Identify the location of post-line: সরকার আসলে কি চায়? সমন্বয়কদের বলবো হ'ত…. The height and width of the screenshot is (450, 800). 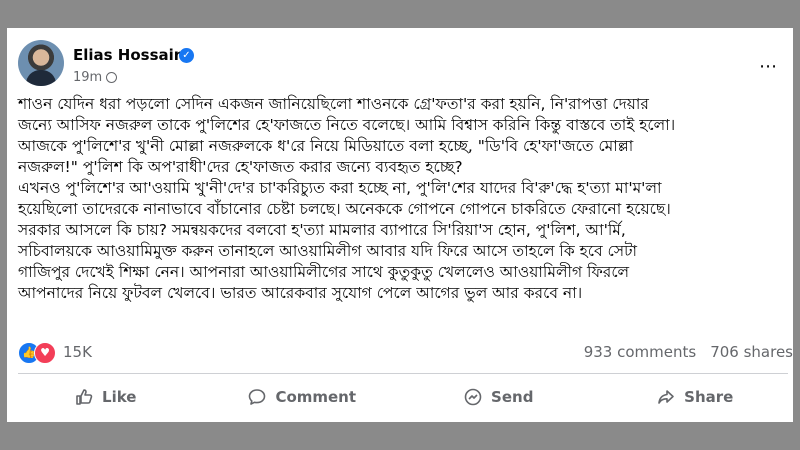
(322, 230).